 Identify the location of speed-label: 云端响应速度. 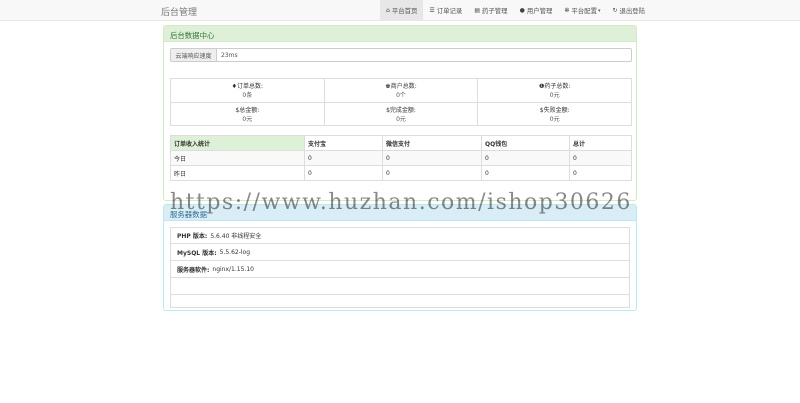
(194, 55).